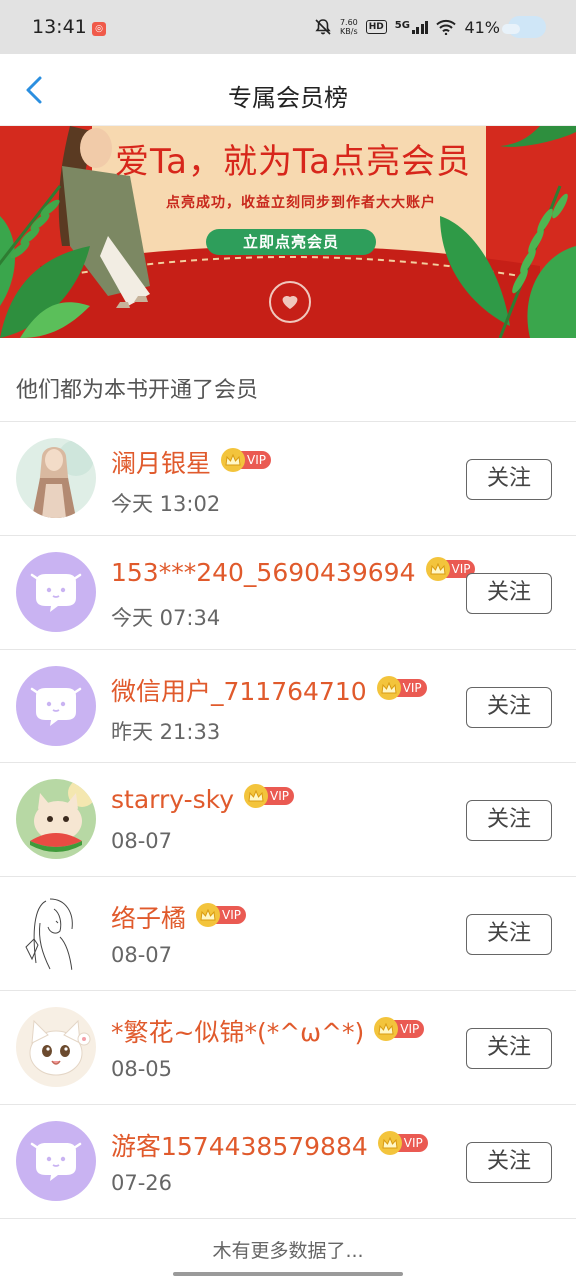  I want to click on member-time: 07-26, so click(142, 1182).